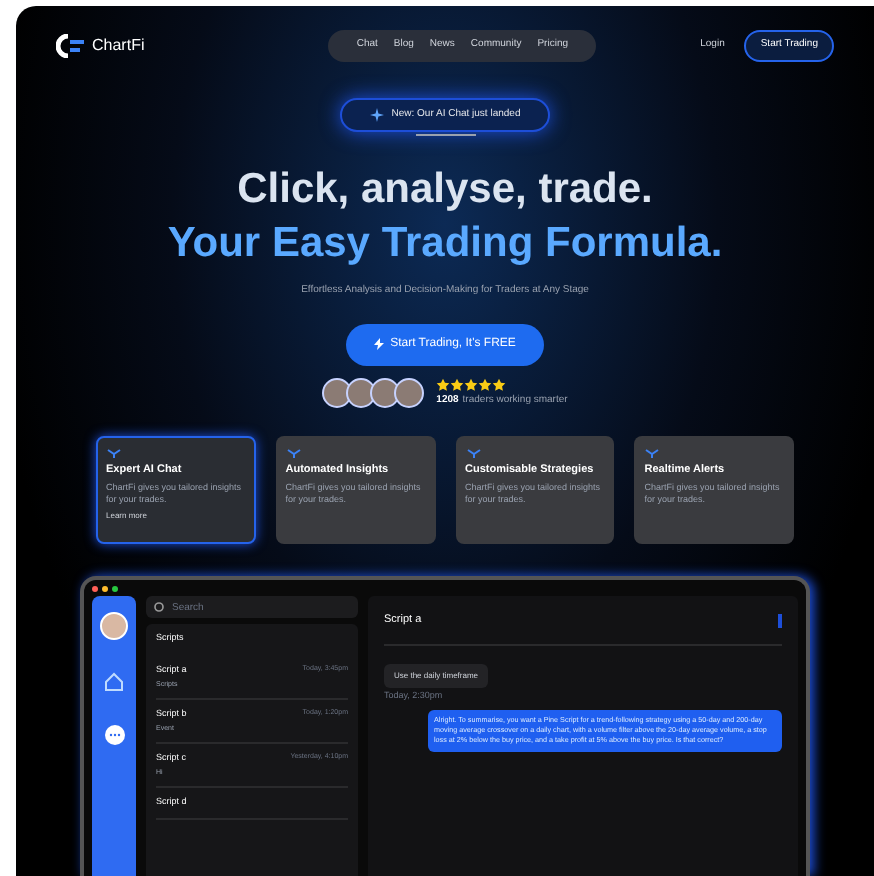 The width and height of the screenshot is (874, 876). What do you see at coordinates (118, 45) in the screenshot?
I see `logo-text: ChartFi` at bounding box center [118, 45].